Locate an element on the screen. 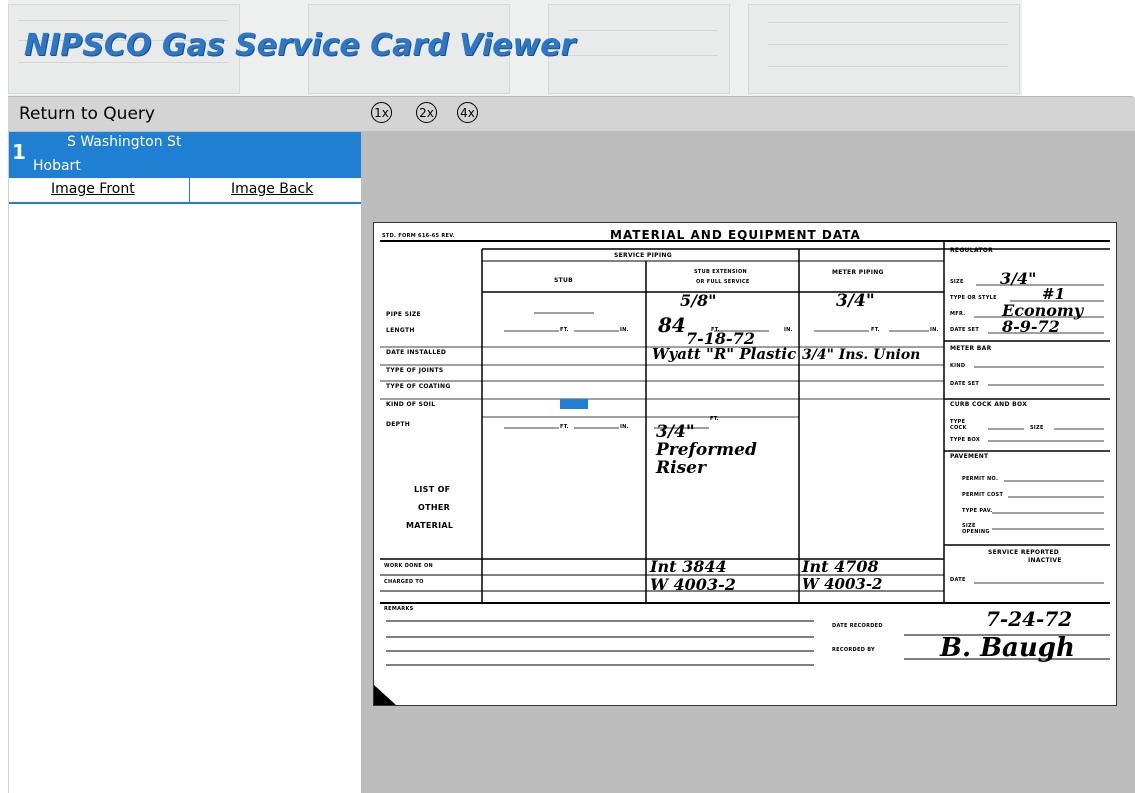 The image size is (1135, 793). hw-reg-date: 8-9-72 is located at coordinates (1031, 326).